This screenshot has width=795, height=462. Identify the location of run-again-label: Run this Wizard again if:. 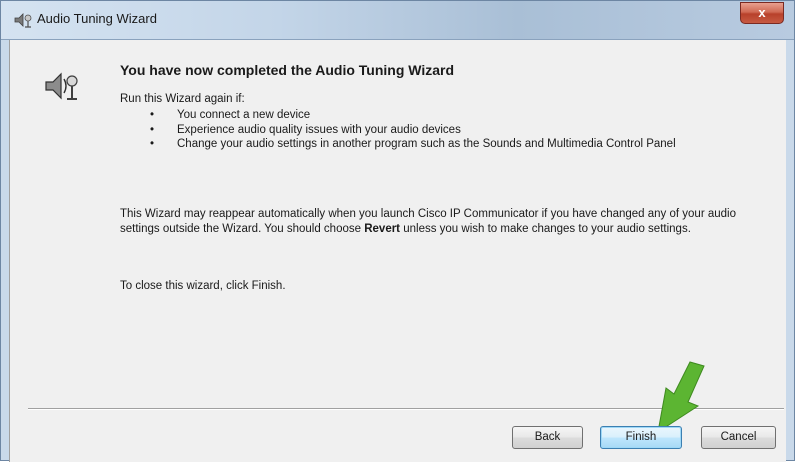
(182, 99).